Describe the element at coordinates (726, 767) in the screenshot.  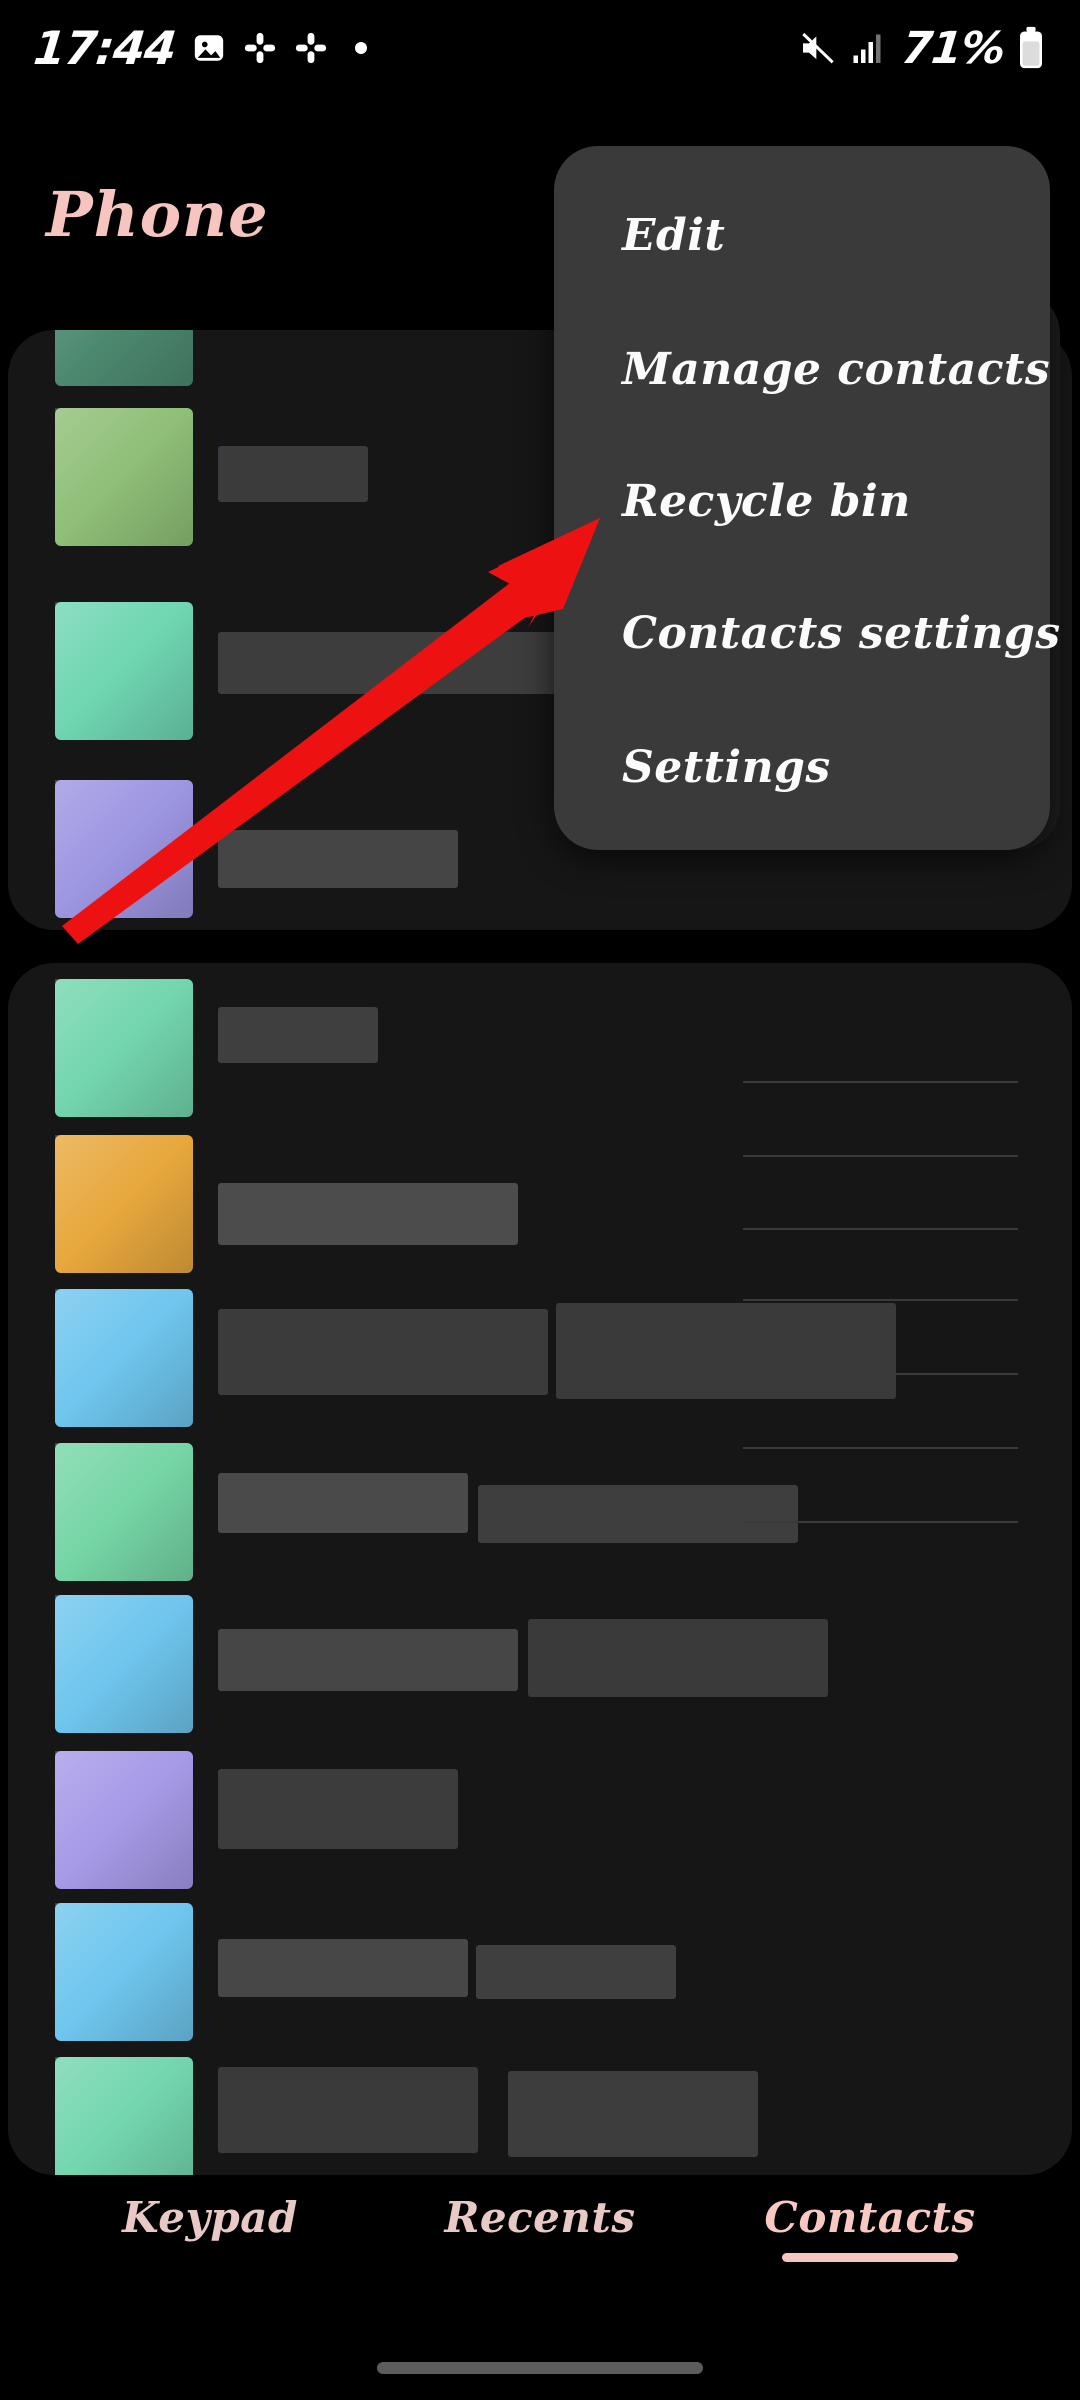
I see `menu-item-settings: Settings` at that location.